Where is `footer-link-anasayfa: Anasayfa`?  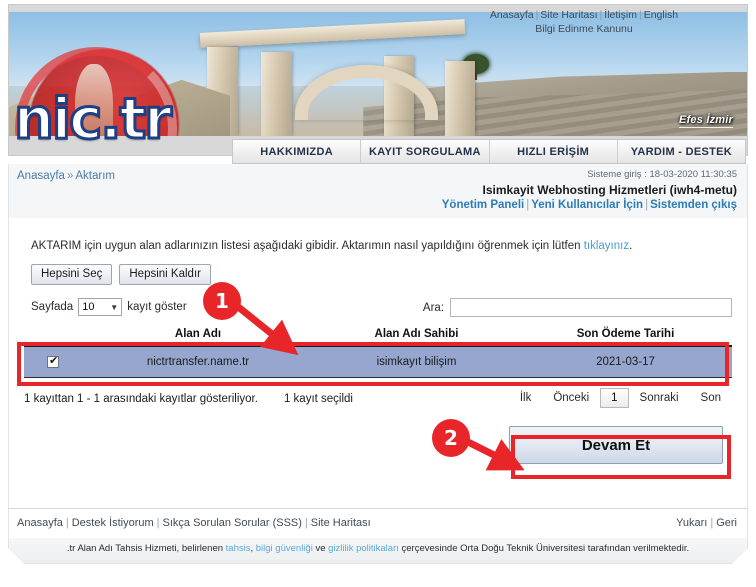 footer-link-anasayfa: Anasayfa is located at coordinates (40, 523).